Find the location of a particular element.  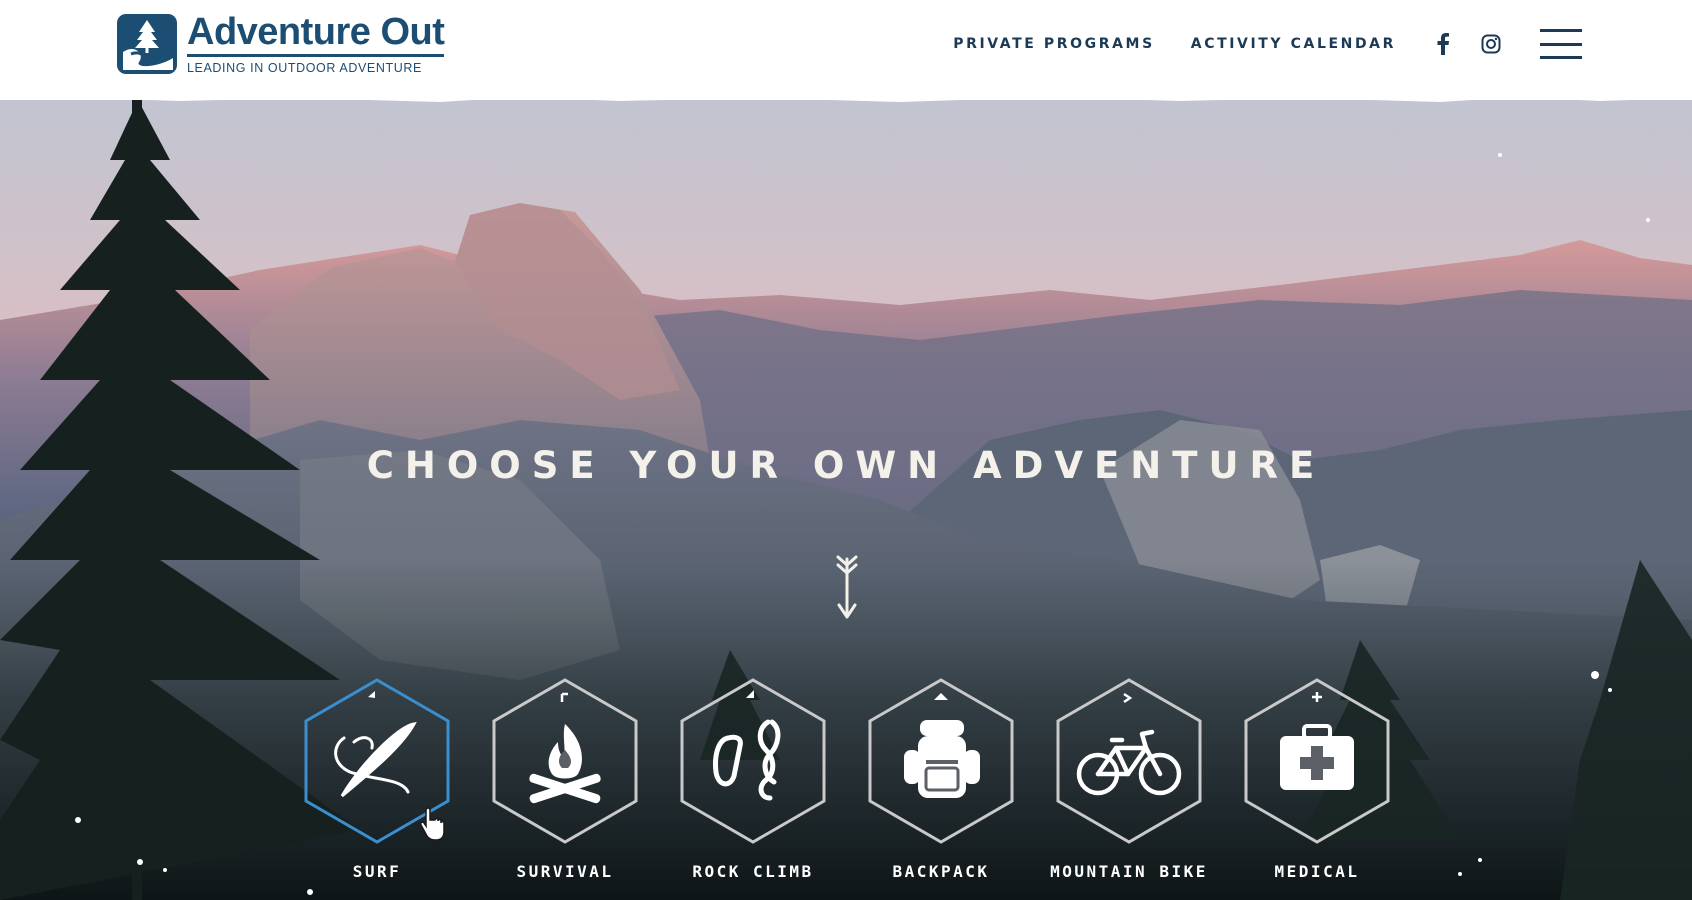

instagram-icon is located at coordinates (1491, 44).